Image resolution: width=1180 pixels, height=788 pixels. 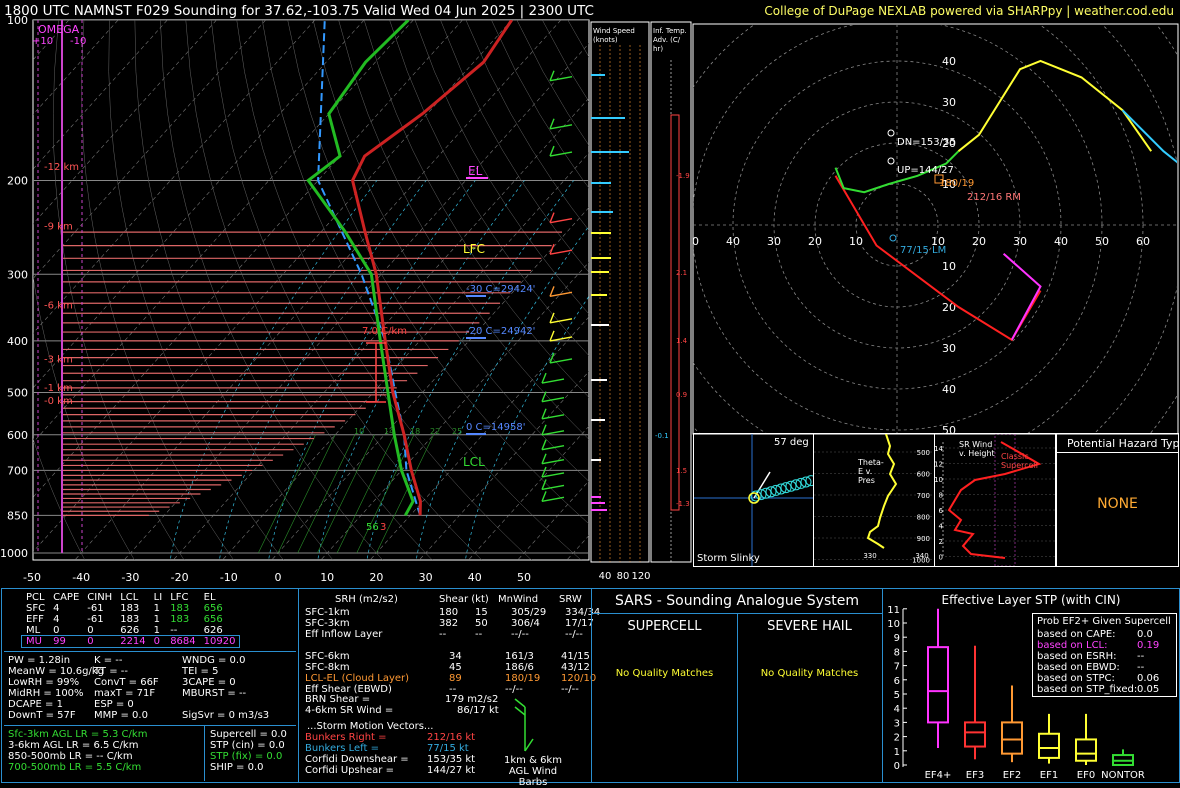 What do you see at coordinates (664, 626) in the screenshot?
I see `sars-supercell: SUPERCELL` at bounding box center [664, 626].